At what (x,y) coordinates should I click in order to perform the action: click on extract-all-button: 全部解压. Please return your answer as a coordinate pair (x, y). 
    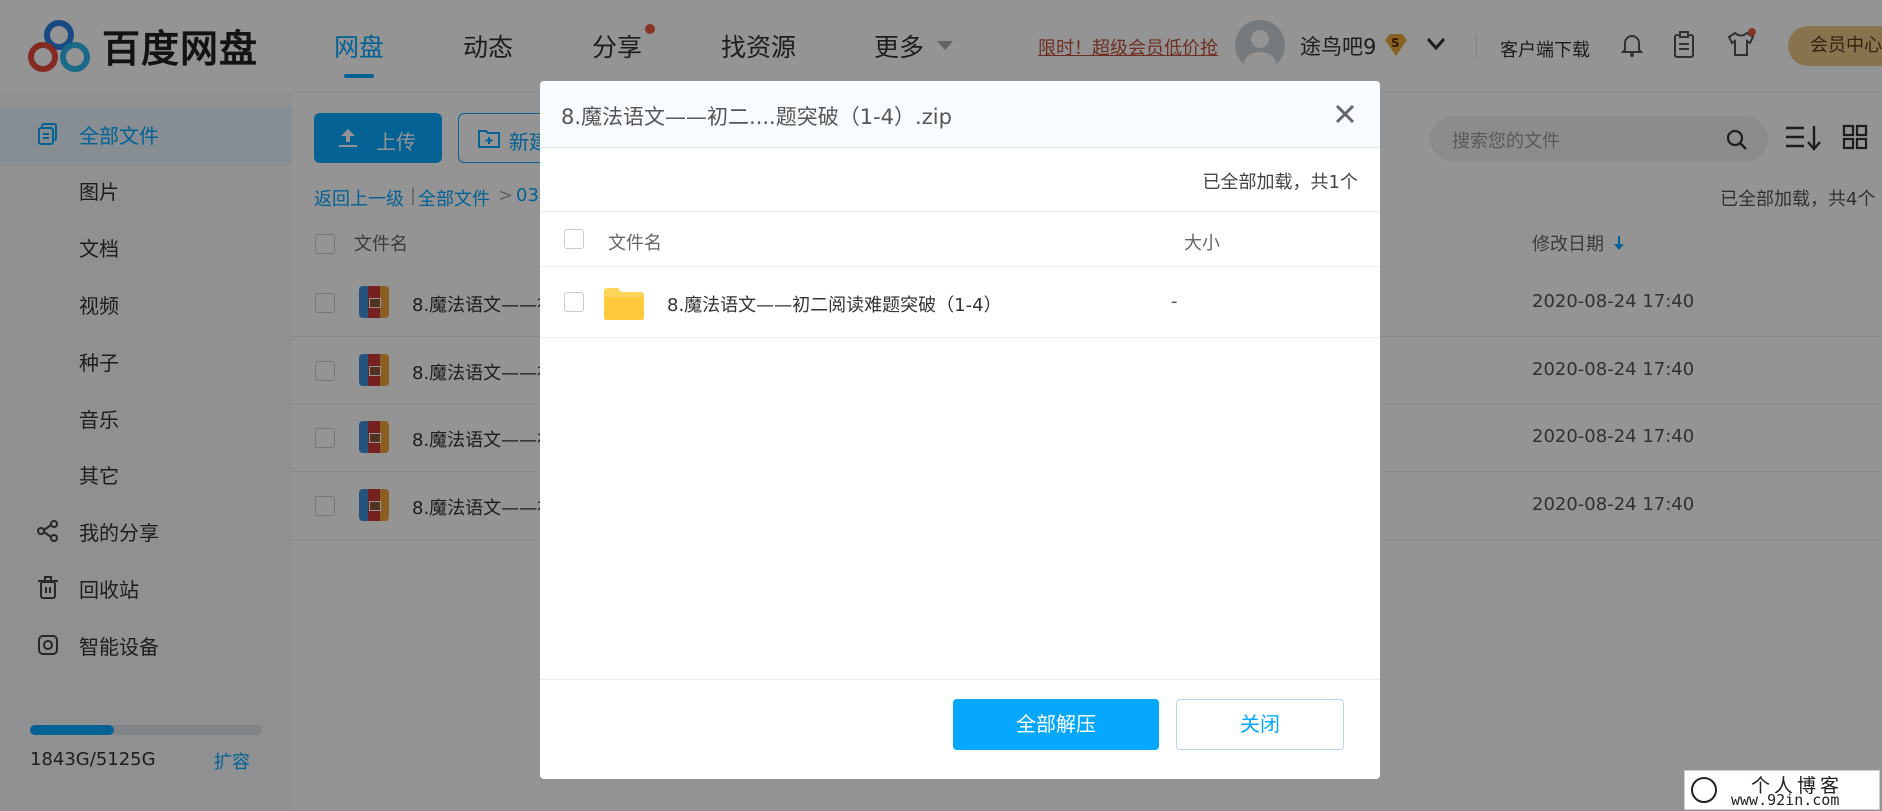
    Looking at the image, I should click on (1056, 724).